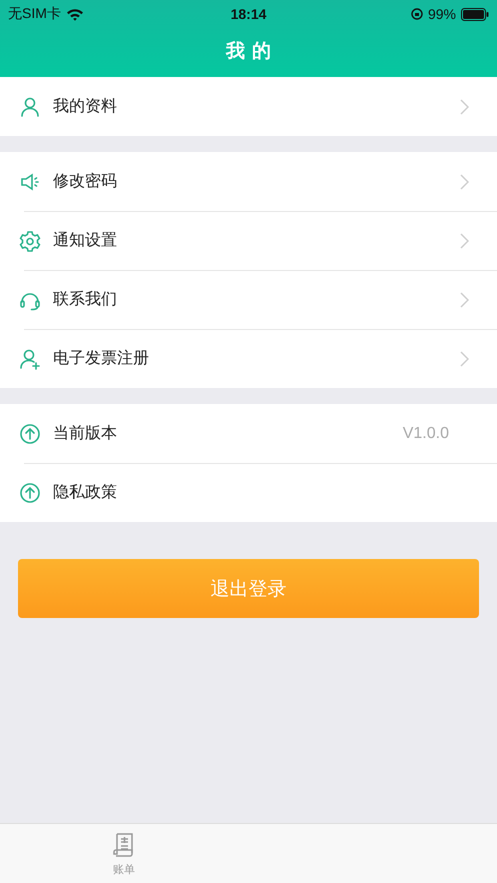 The width and height of the screenshot is (497, 883). What do you see at coordinates (85, 240) in the screenshot?
I see `menu-label: 通知设置` at bounding box center [85, 240].